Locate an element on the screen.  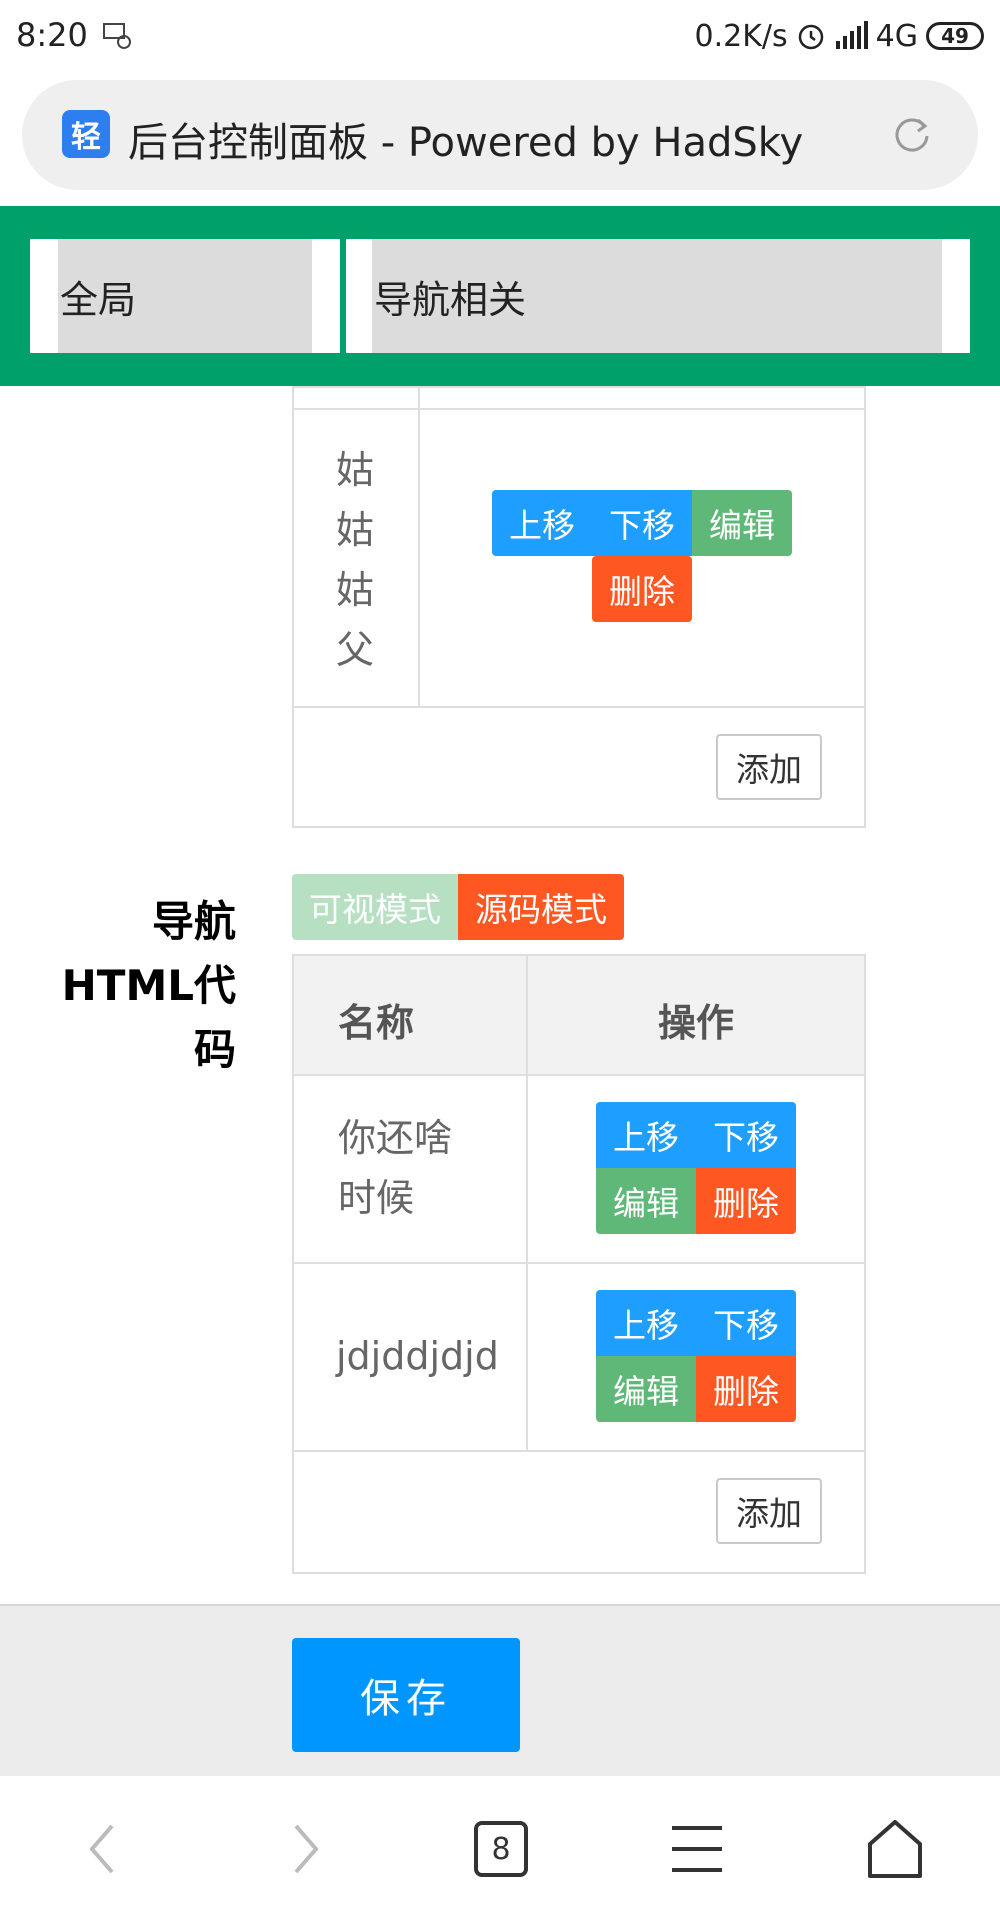
site-favicon-icon: 轻 is located at coordinates (86, 134).